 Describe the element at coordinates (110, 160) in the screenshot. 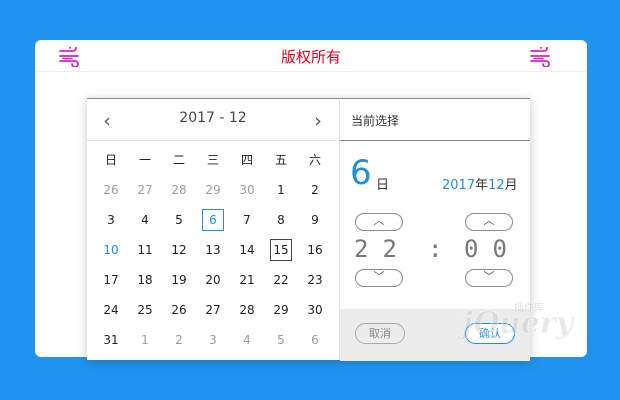

I see `weekday-label: 日` at that location.